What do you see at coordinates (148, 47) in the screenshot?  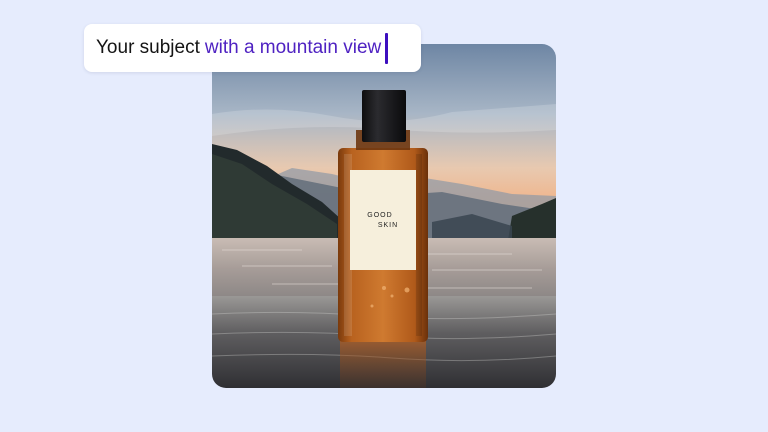 I see `prompt-subject-text: Your subject` at bounding box center [148, 47].